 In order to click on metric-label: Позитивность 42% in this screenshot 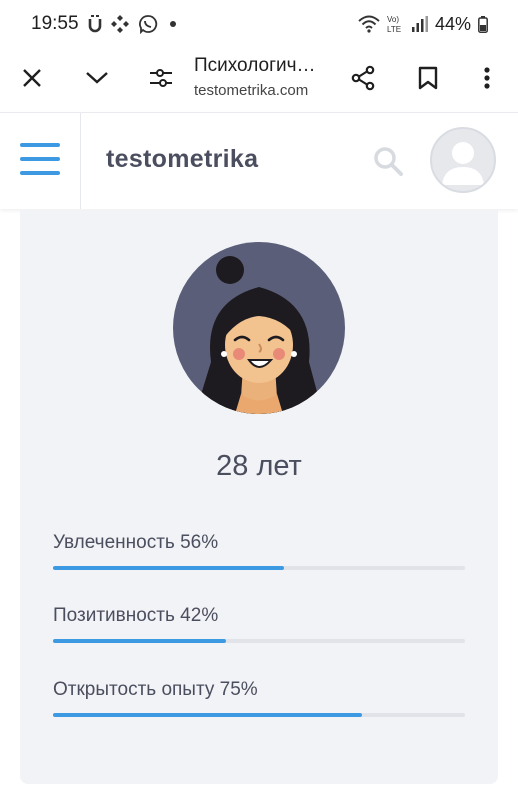, I will do `click(136, 615)`.